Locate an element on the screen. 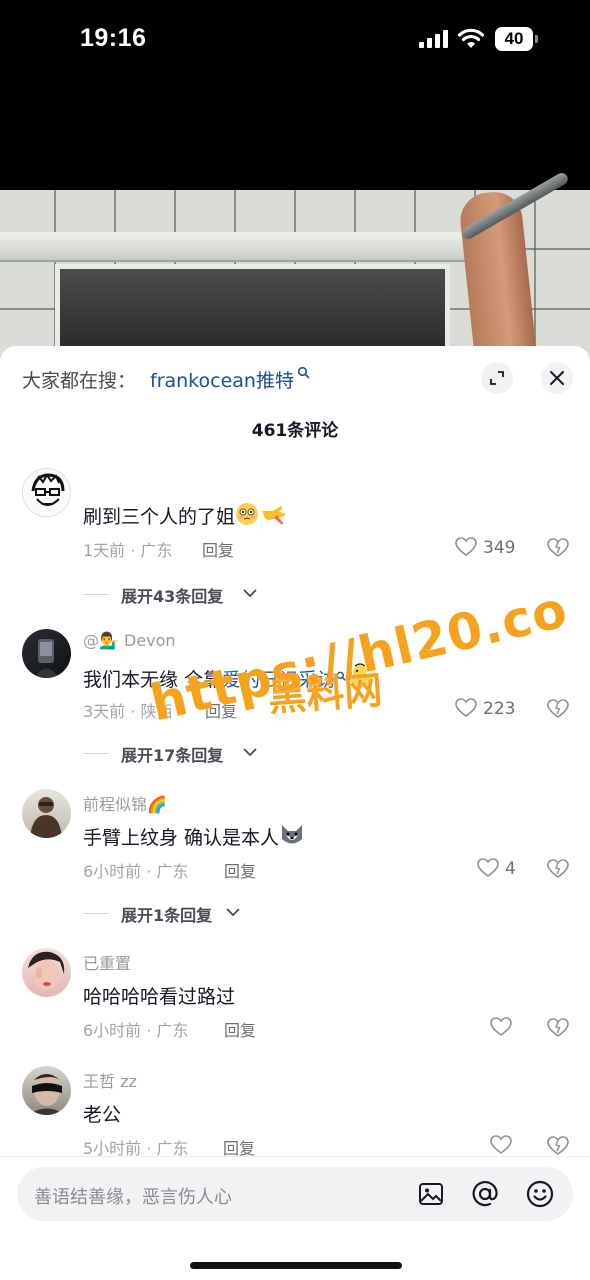 This screenshot has height=1280, width=590. comment-text: 手臂上纹身 确认是本人 is located at coordinates (194, 836).